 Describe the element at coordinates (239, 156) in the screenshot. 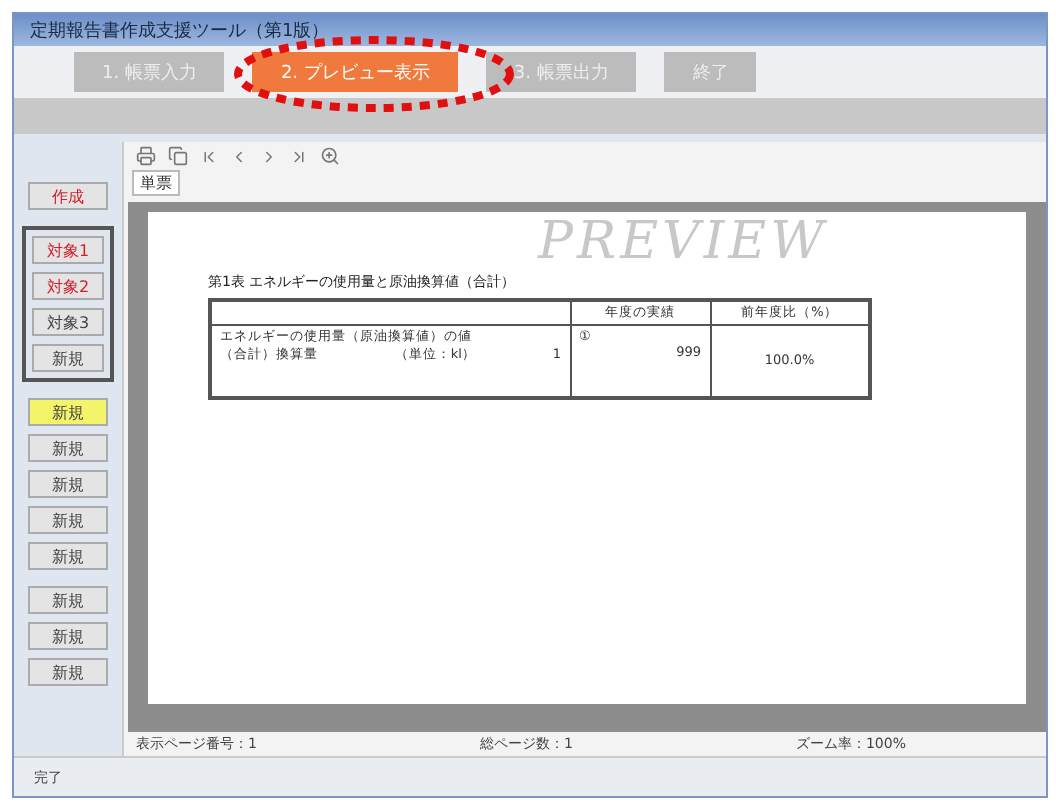

I see `previous-icon` at that location.